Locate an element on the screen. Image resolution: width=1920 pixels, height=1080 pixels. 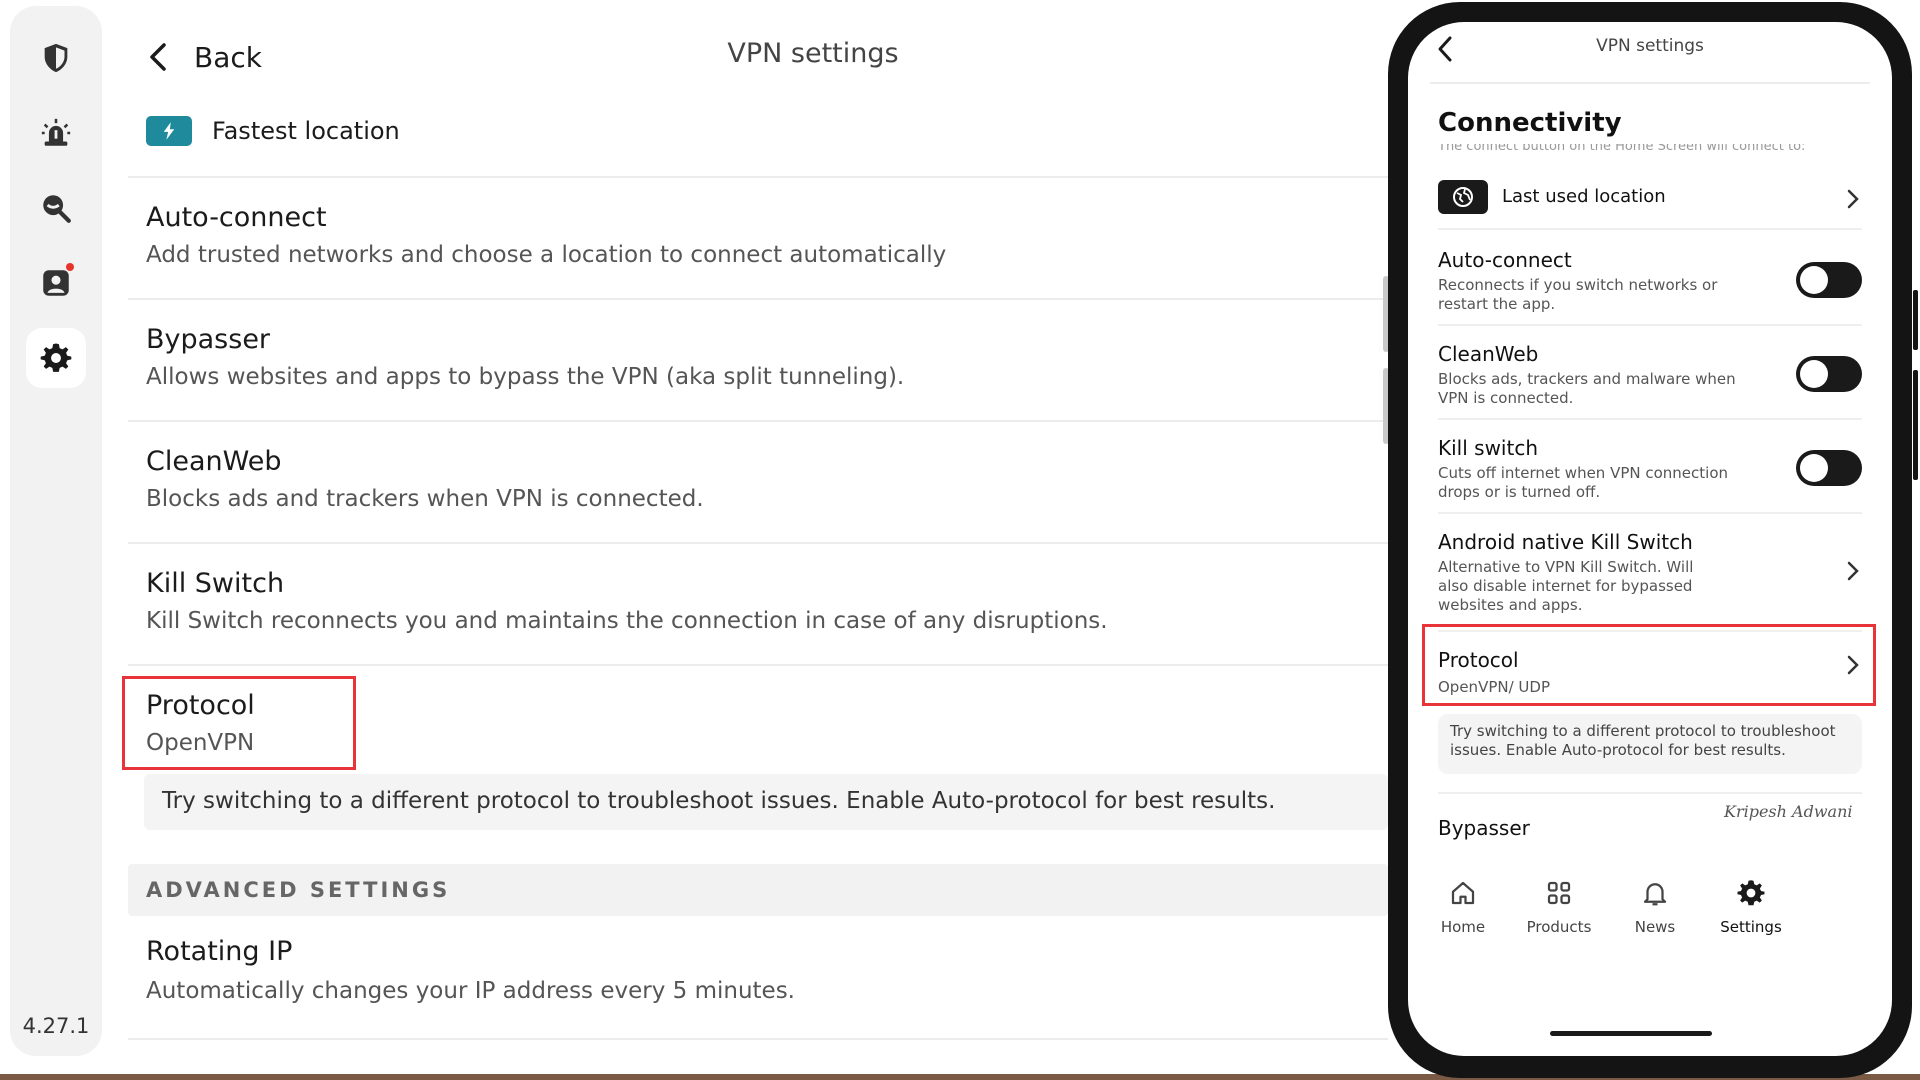
header-divider is located at coordinates (1650, 83).